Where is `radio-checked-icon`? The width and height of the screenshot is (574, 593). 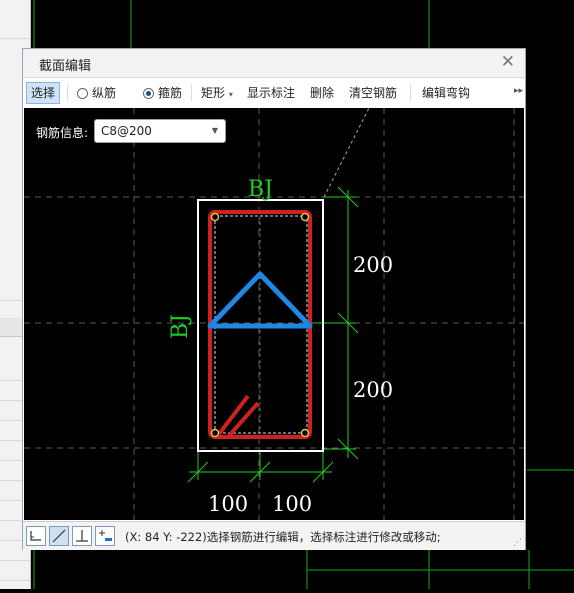
radio-checked-icon is located at coordinates (148, 93).